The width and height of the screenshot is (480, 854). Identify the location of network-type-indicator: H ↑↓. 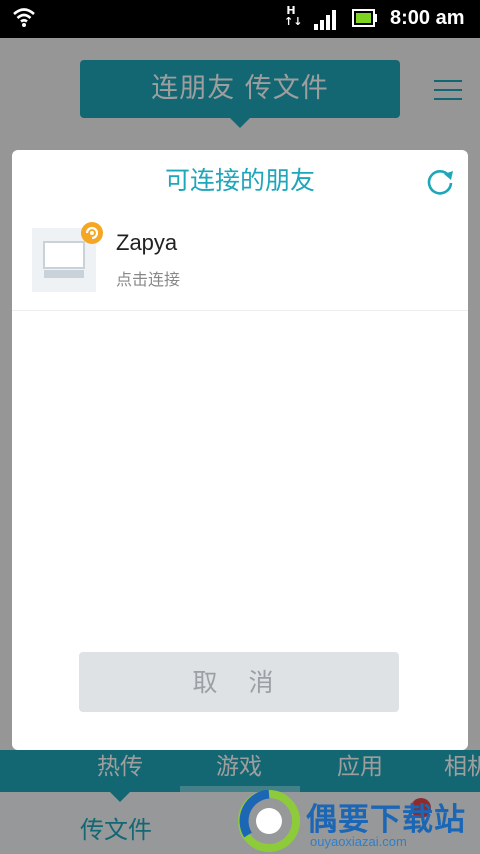
(293, 16).